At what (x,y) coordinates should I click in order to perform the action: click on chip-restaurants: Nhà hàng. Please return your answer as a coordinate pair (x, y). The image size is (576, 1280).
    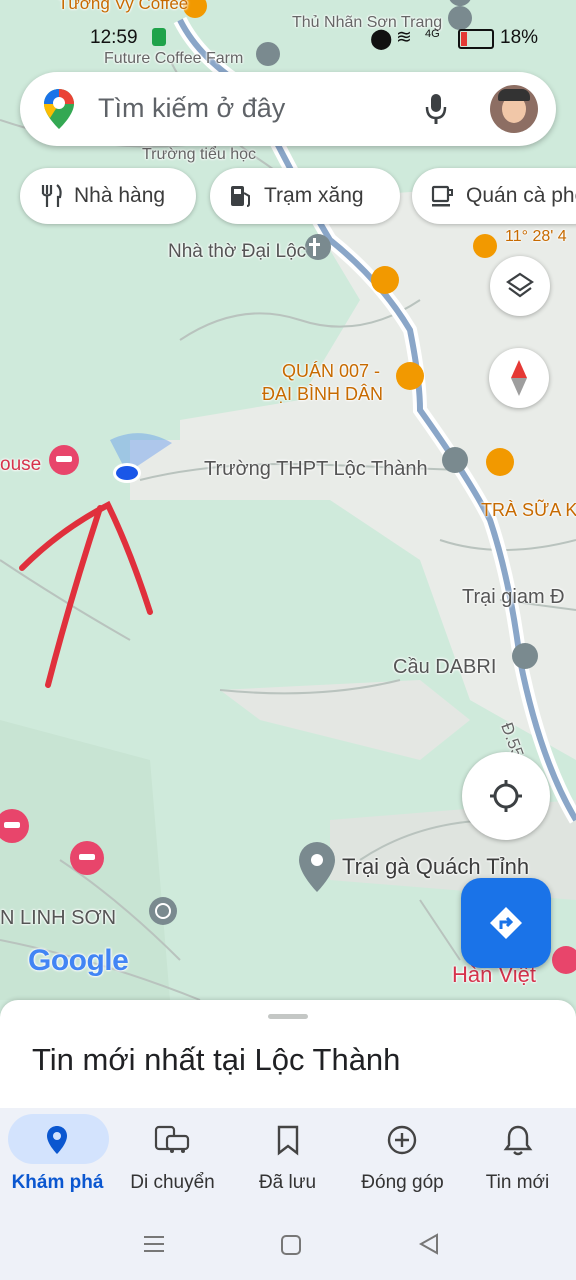
    Looking at the image, I should click on (108, 196).